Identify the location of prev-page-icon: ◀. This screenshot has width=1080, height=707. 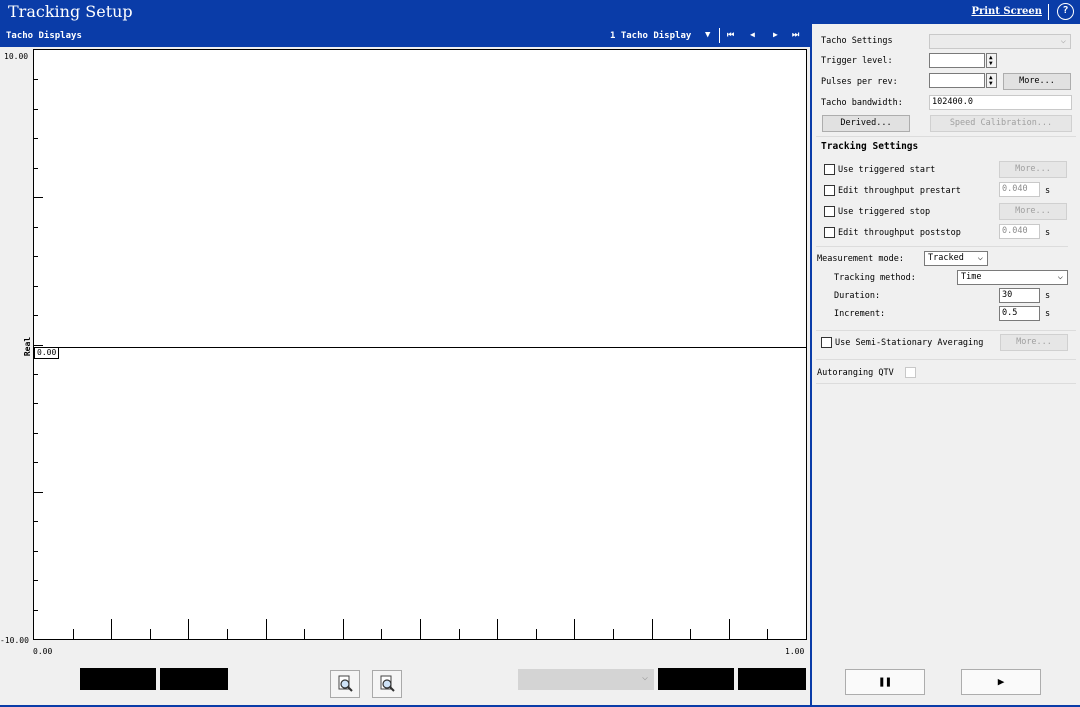
(752, 34).